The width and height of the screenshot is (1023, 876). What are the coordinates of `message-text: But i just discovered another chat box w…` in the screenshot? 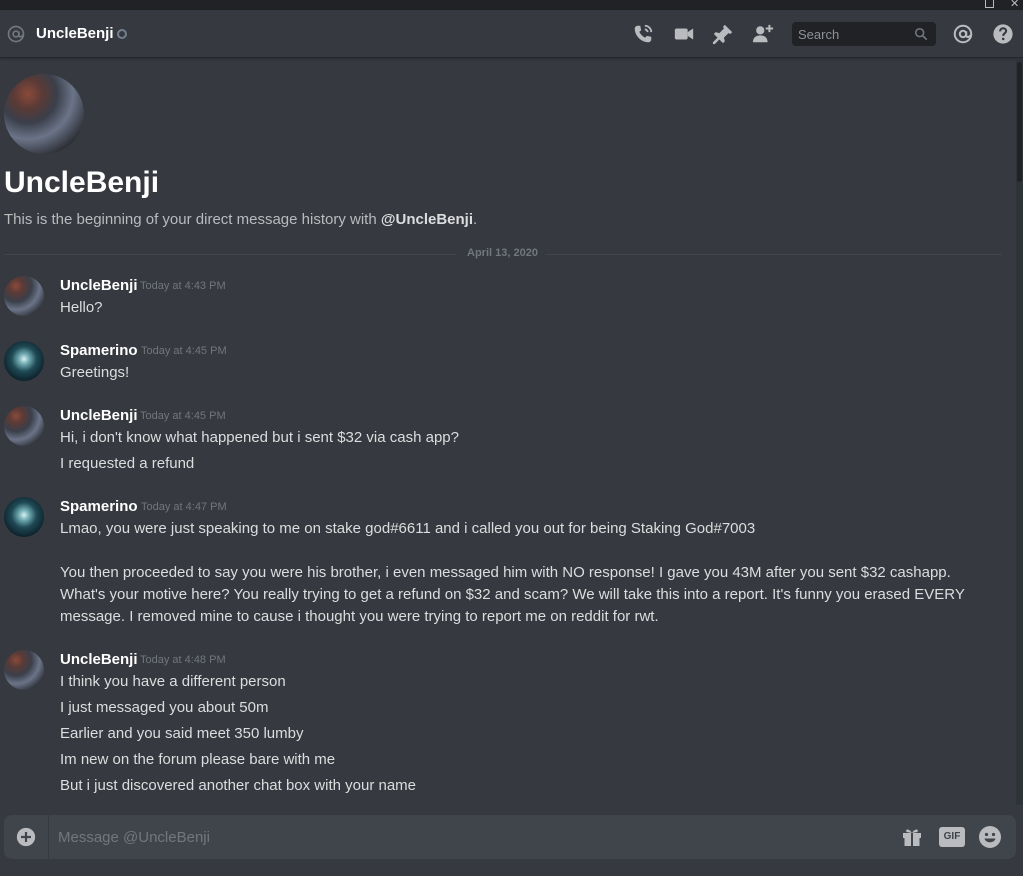 It's located at (238, 785).